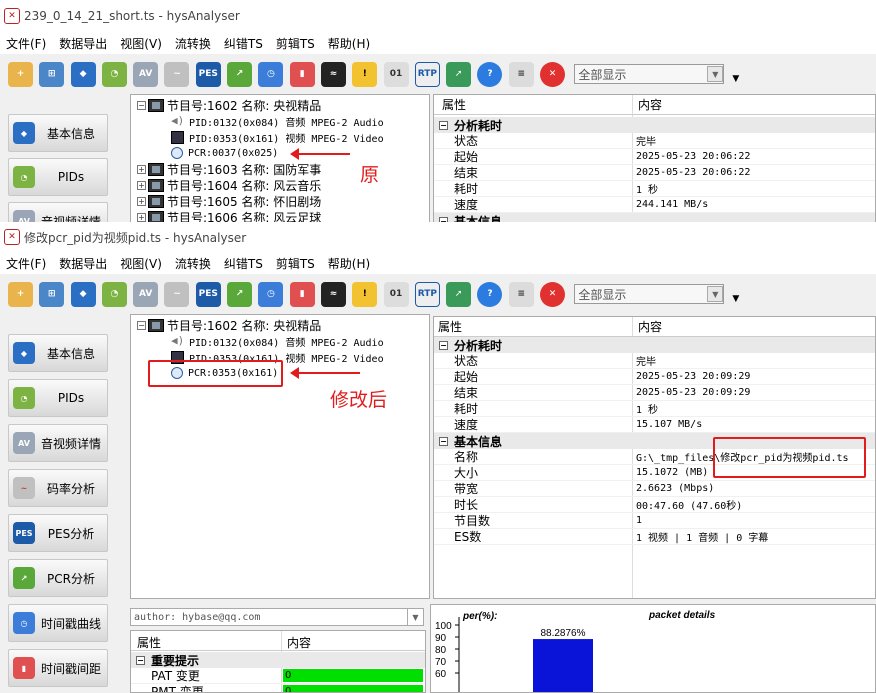 This screenshot has width=876, height=693. Describe the element at coordinates (229, 215) in the screenshot. I see `tree-program: + 节目号:1606 名称: 风云足球` at that location.